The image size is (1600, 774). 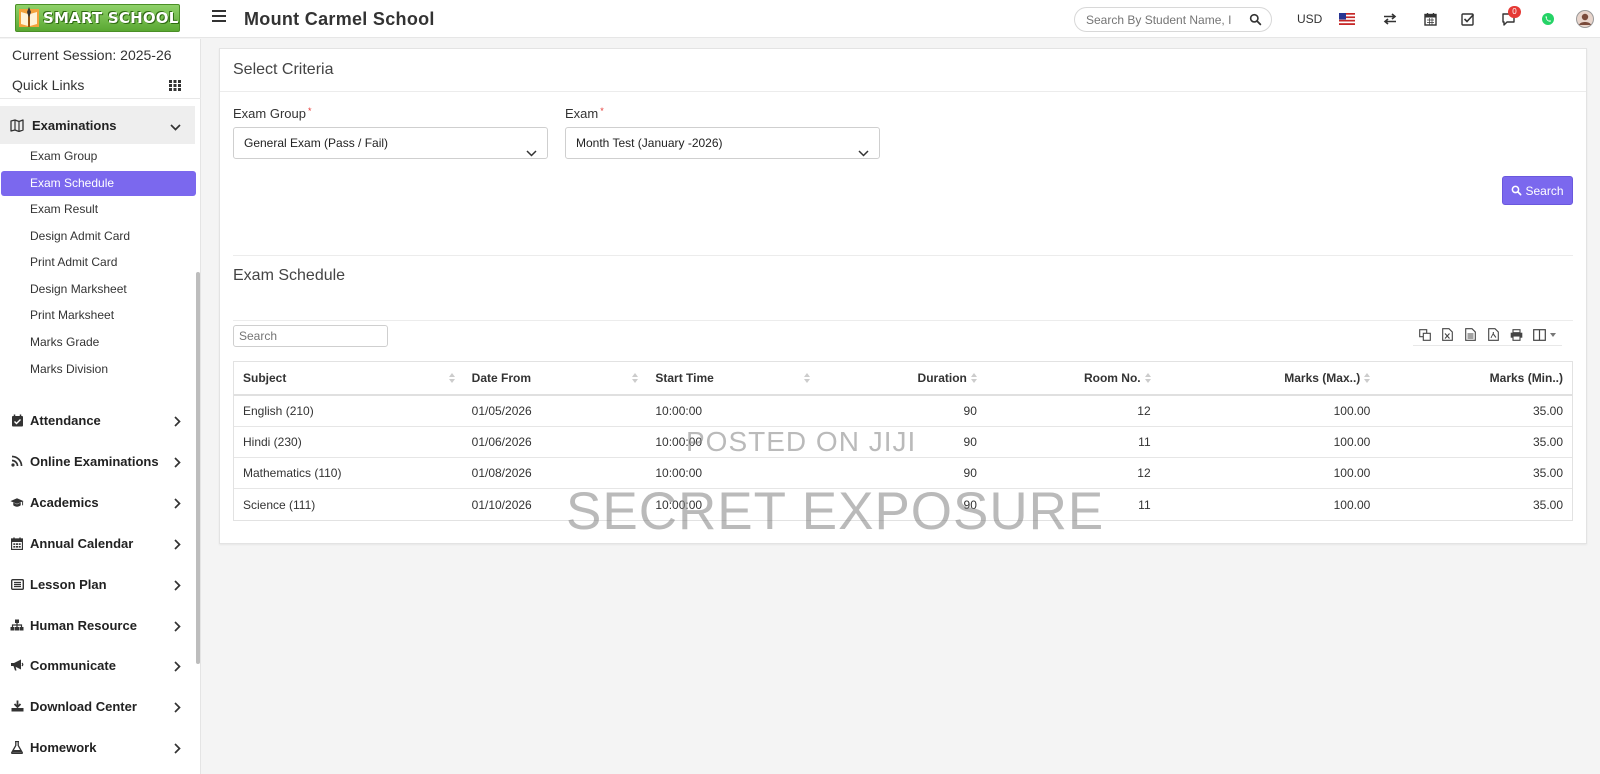 I want to click on top-header: SMART SCHOOL Mount Carmel School USD 0, so click(x=800, y=19).